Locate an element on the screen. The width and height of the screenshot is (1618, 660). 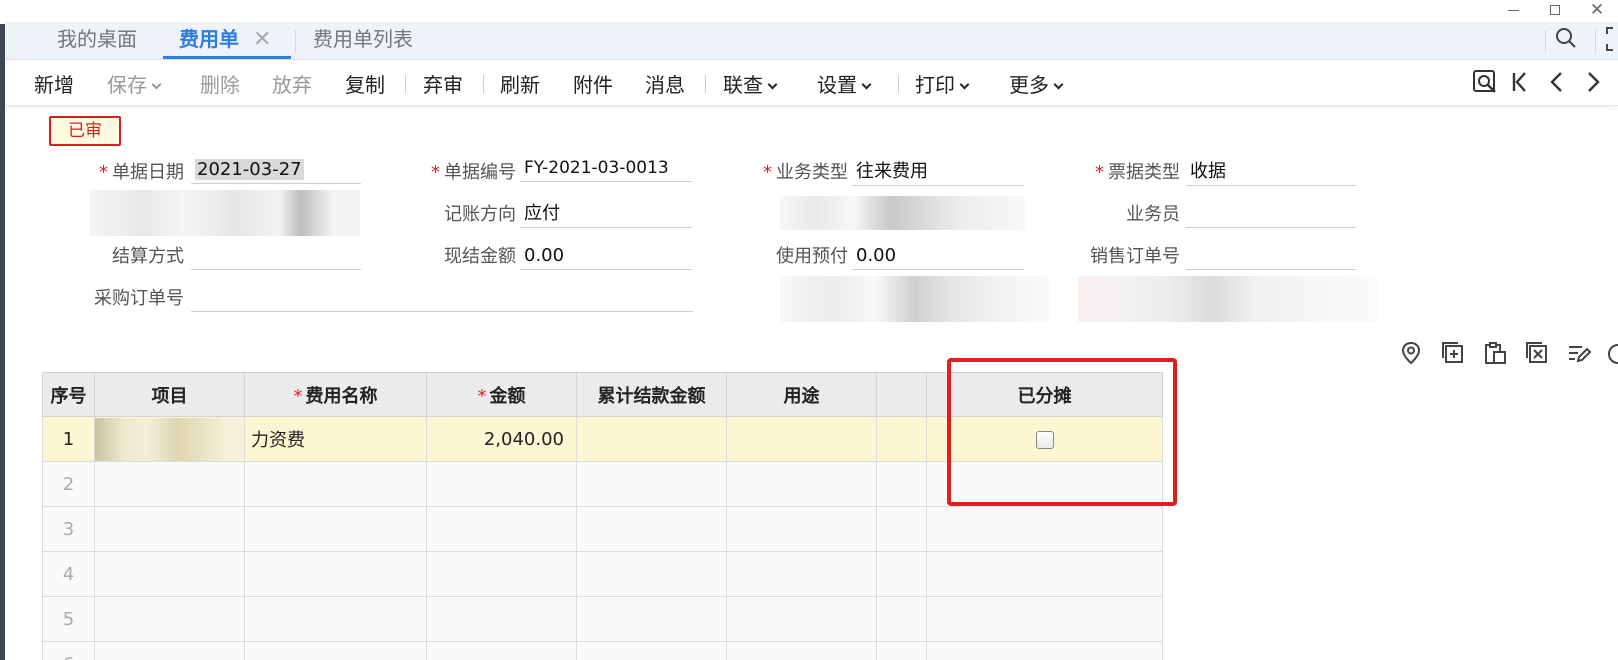
col-header-settled-amount: 累计结款金额 is located at coordinates (651, 394).